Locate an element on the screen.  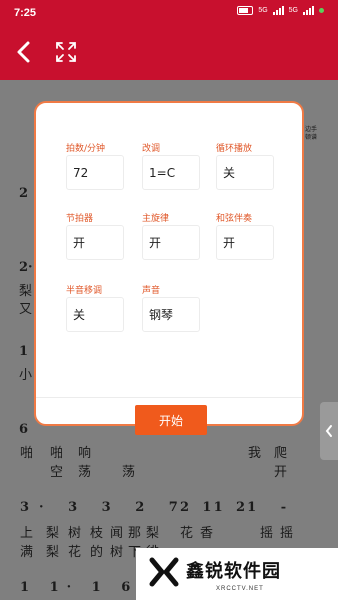
field-label: 半音移调 is located at coordinates (84, 291).